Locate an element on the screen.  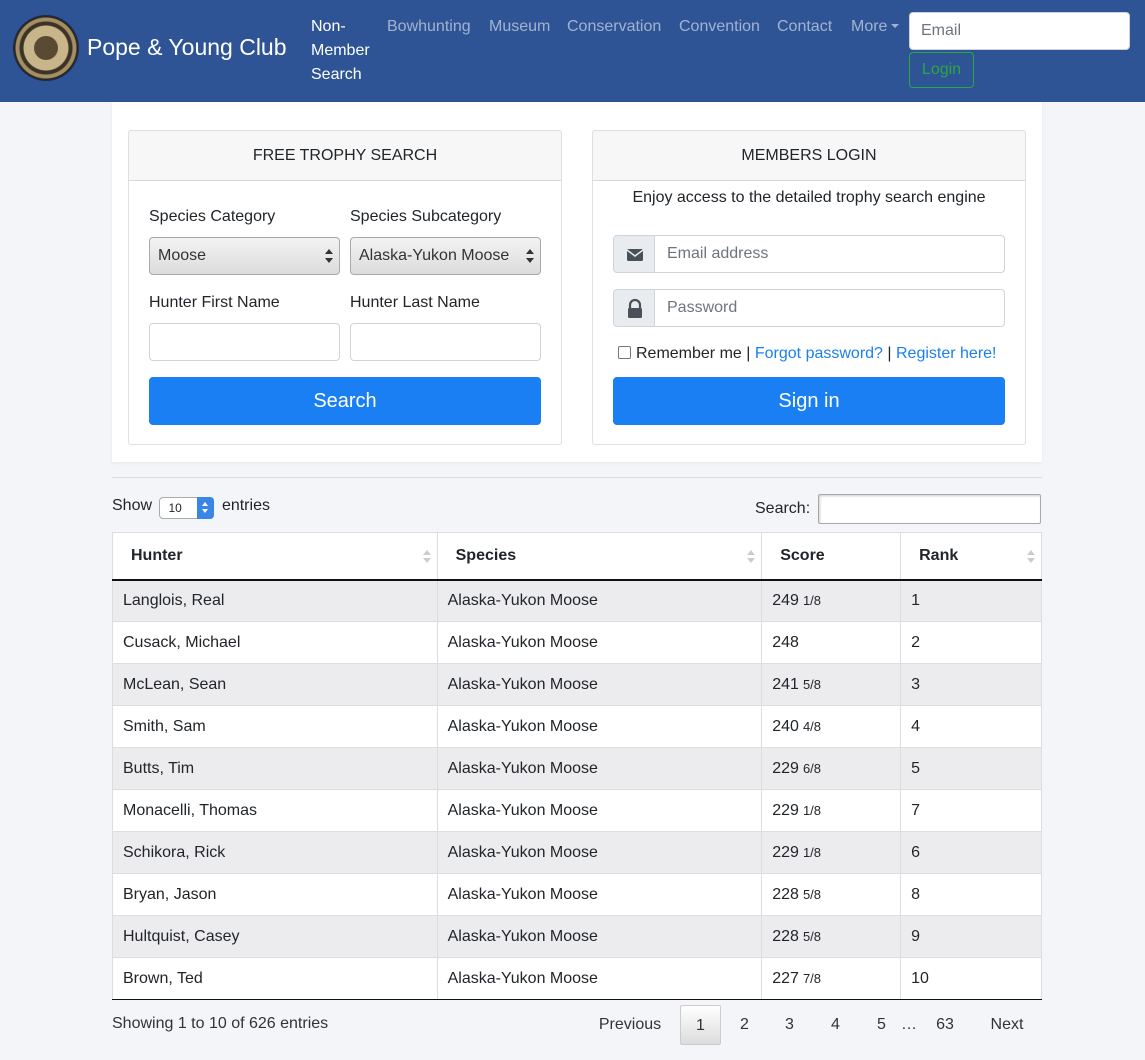
table-row: Cusack, Michael Alaska-Yukon Moose 248 2 is located at coordinates (577, 642).